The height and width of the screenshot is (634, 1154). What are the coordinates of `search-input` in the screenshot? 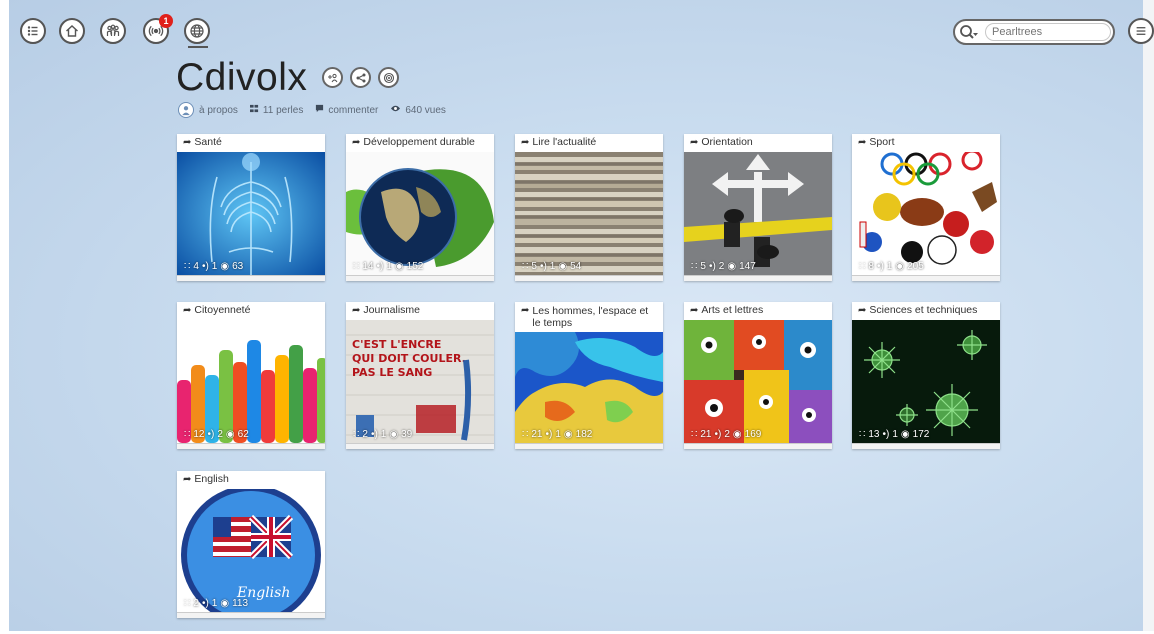 It's located at (1048, 32).